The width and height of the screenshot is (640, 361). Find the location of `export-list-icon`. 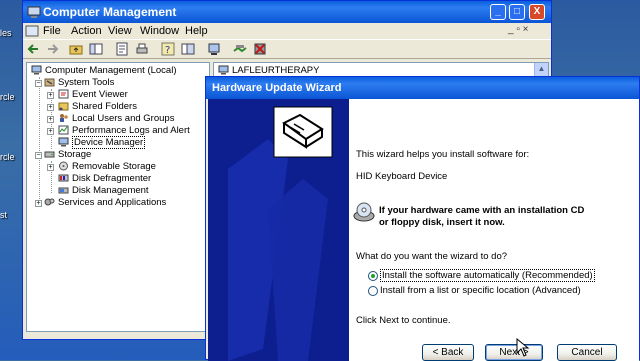

export-list-icon is located at coordinates (188, 49).